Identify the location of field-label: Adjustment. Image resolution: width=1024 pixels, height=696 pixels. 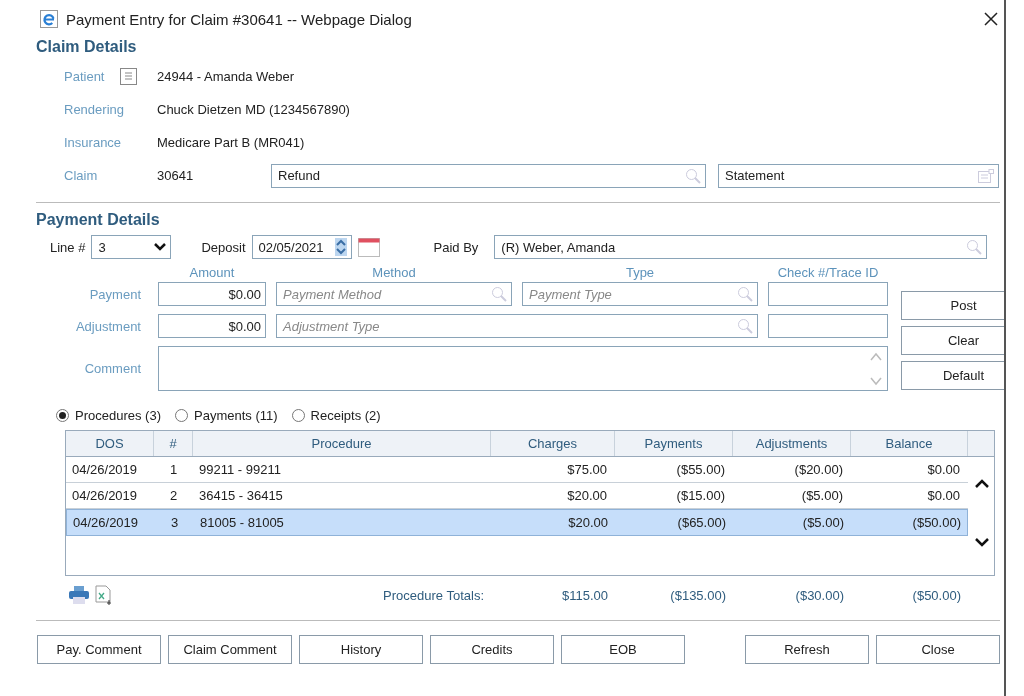
(108, 326).